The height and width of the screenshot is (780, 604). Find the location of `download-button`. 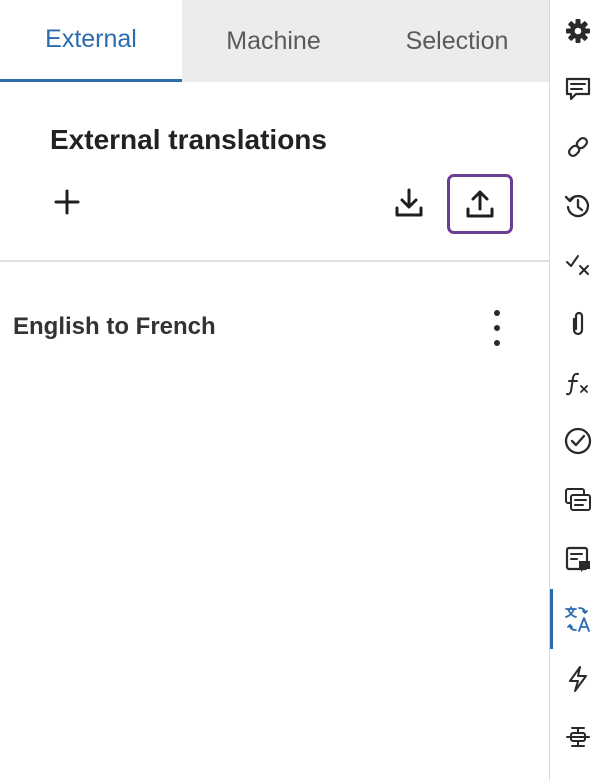

download-button is located at coordinates (409, 203).